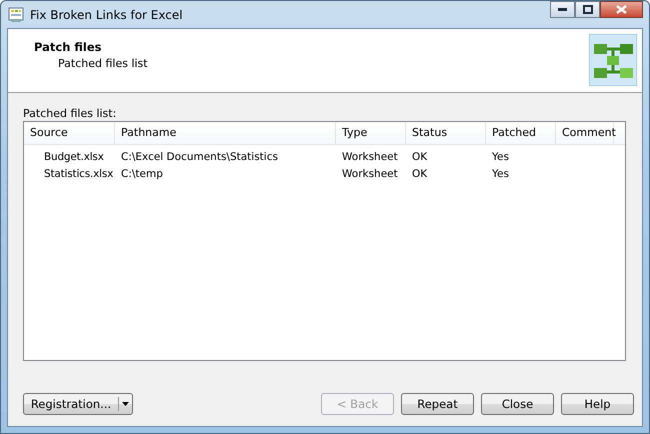 This screenshot has height=434, width=650. Describe the element at coordinates (517, 404) in the screenshot. I see `dialog-button: Close` at that location.